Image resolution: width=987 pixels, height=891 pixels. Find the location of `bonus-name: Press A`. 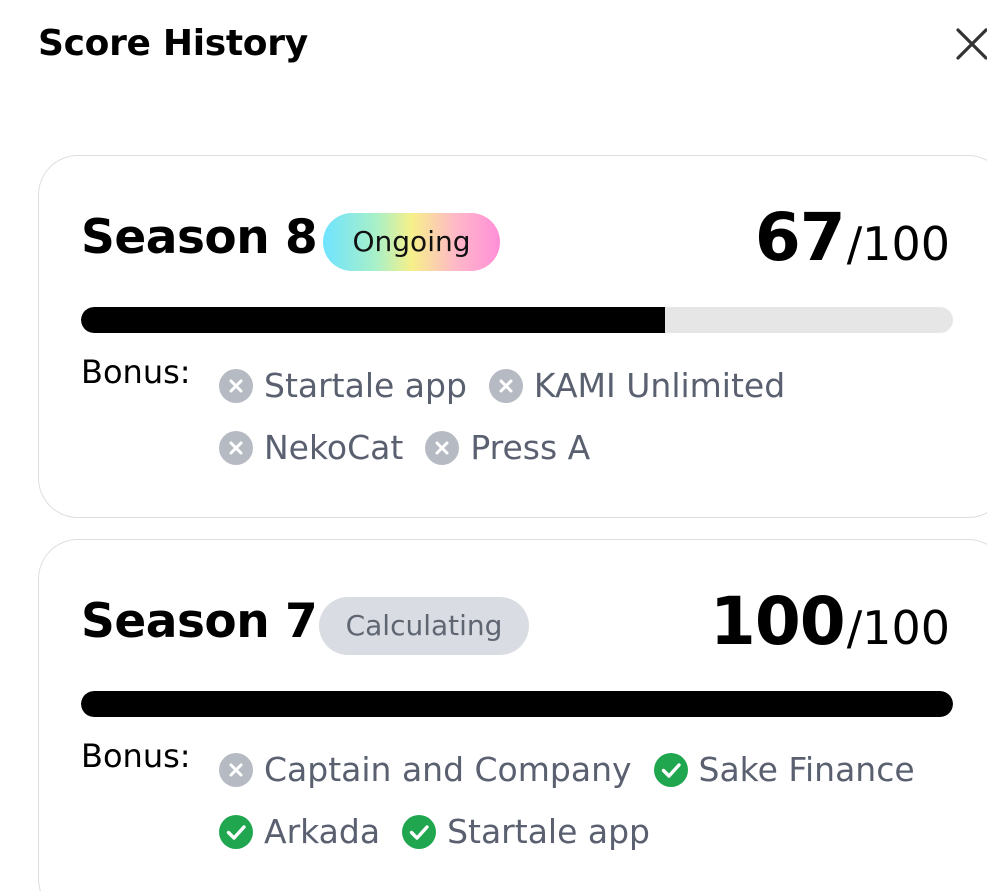

bonus-name: Press A is located at coordinates (530, 447).